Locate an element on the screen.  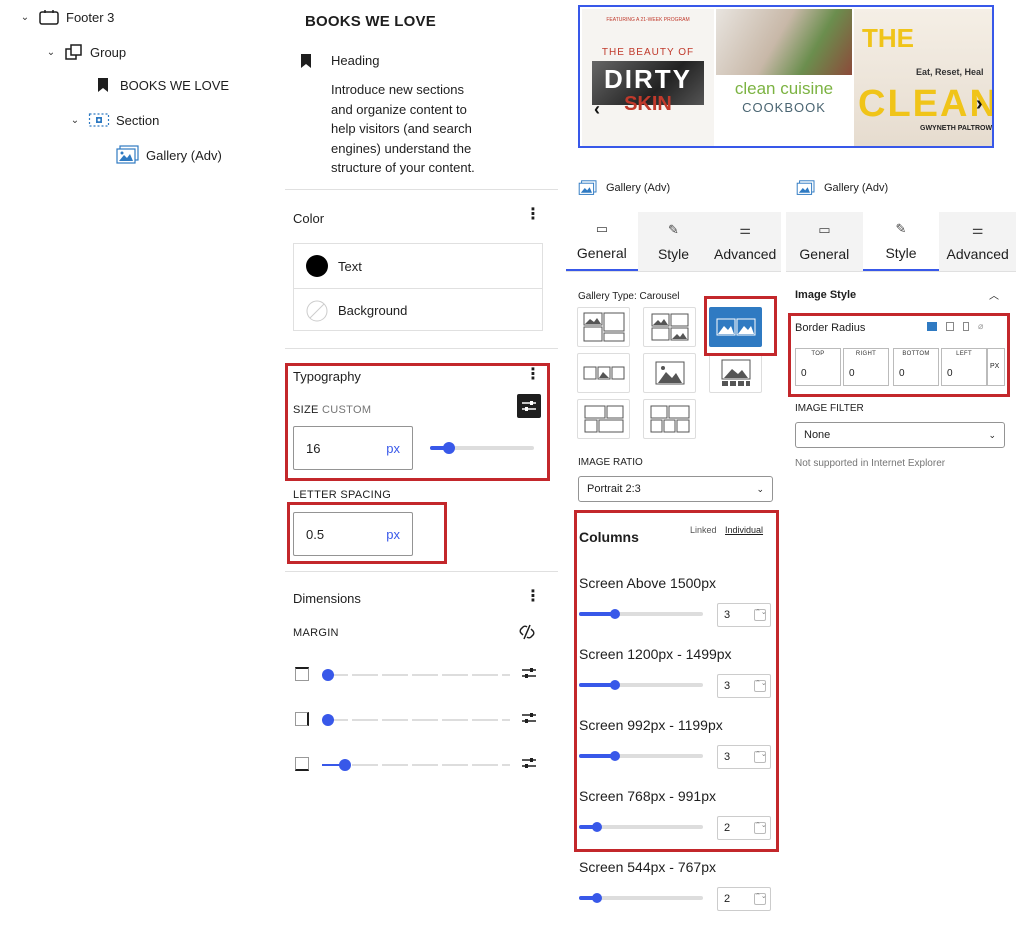
mobile-icon is located at coordinates (966, 326).